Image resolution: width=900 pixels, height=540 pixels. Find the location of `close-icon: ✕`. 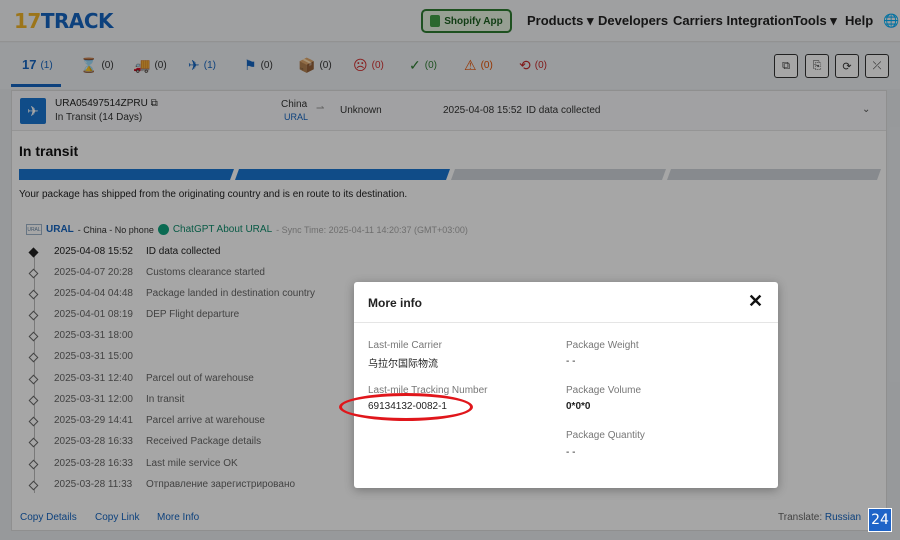

close-icon: ✕ is located at coordinates (755, 301).